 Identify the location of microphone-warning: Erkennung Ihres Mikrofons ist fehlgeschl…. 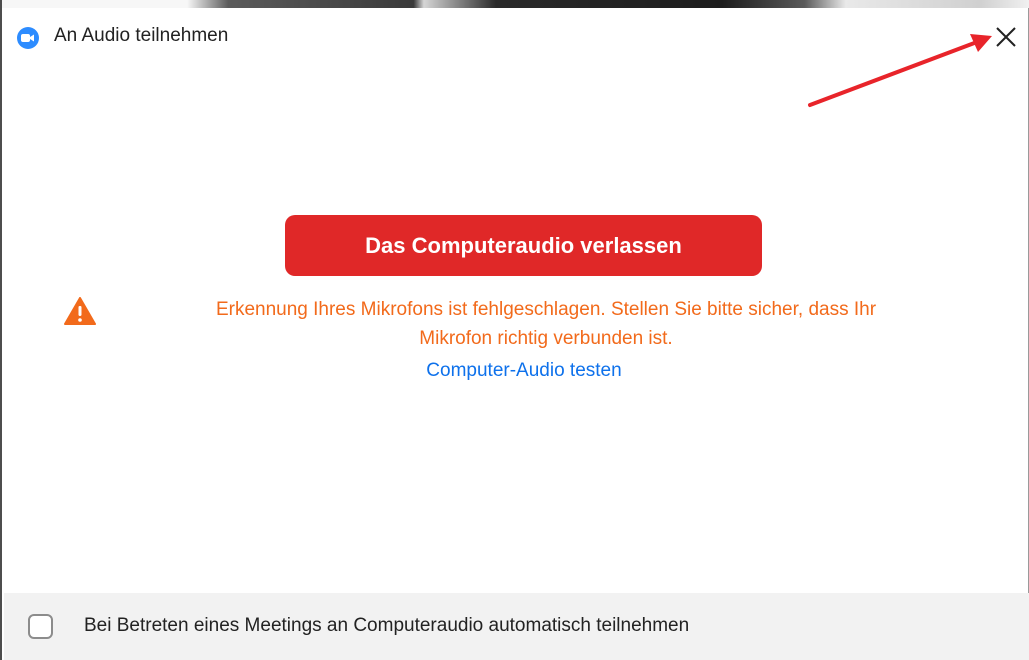
(514, 326).